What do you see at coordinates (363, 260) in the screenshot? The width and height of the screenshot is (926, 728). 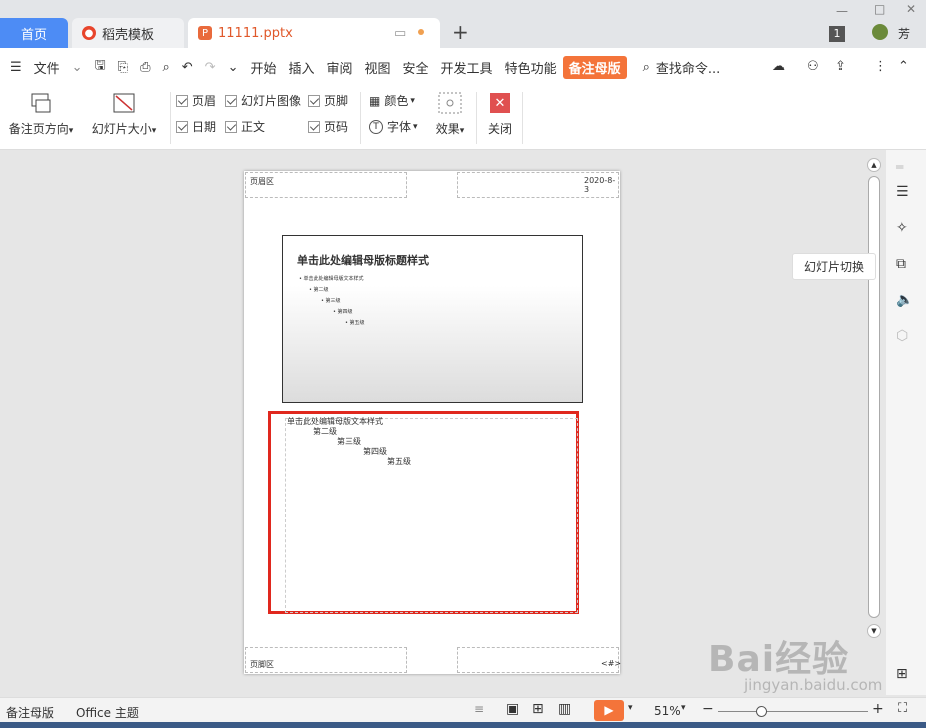 I see `slide-title: 单击此处编辑母版标题样式` at bounding box center [363, 260].